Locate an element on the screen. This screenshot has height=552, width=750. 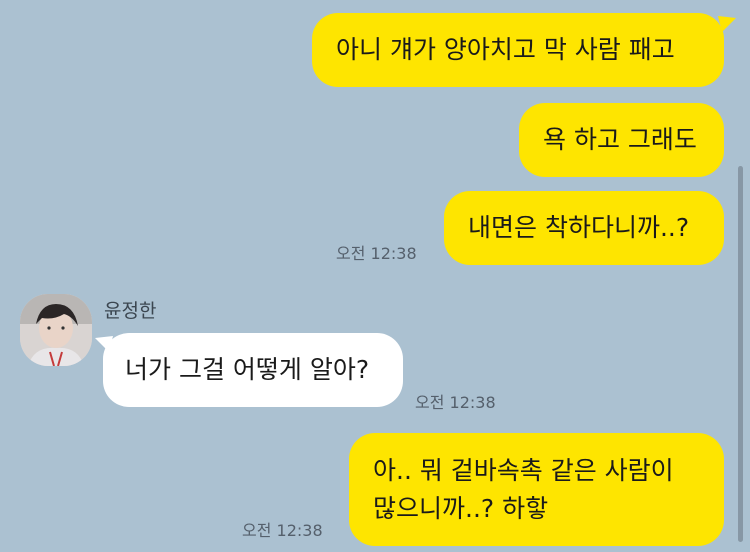
sender-name: 윤정한 is located at coordinates (130, 311).